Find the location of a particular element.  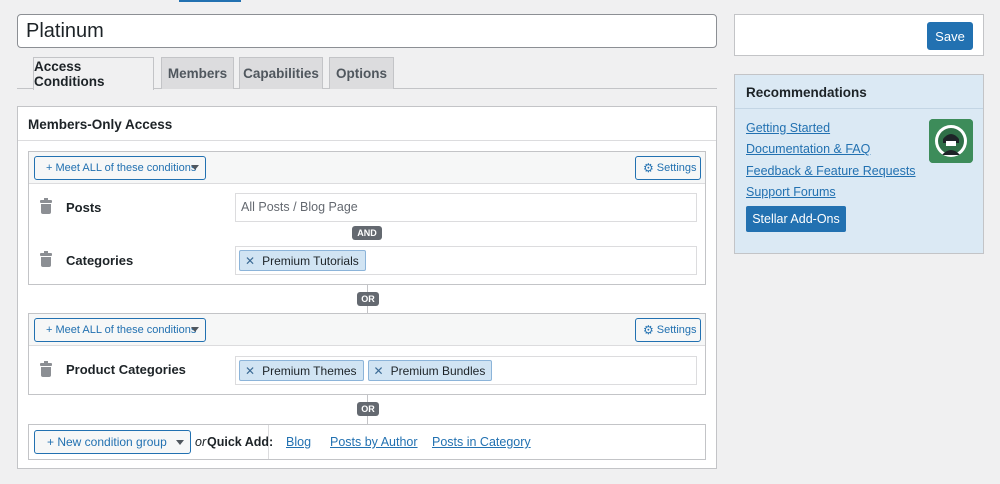

stellar-add-ons-button: Stellar Add-Ons is located at coordinates (796, 219).